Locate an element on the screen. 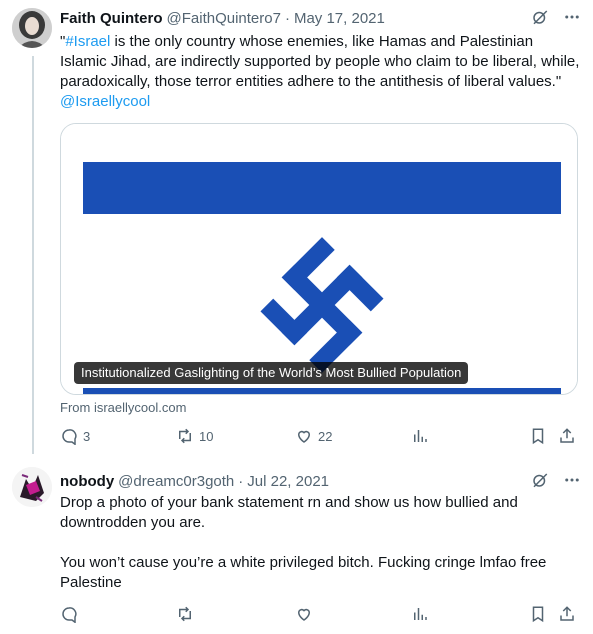 The image size is (593, 634). retweet-button: 10 is located at coordinates (194, 436).